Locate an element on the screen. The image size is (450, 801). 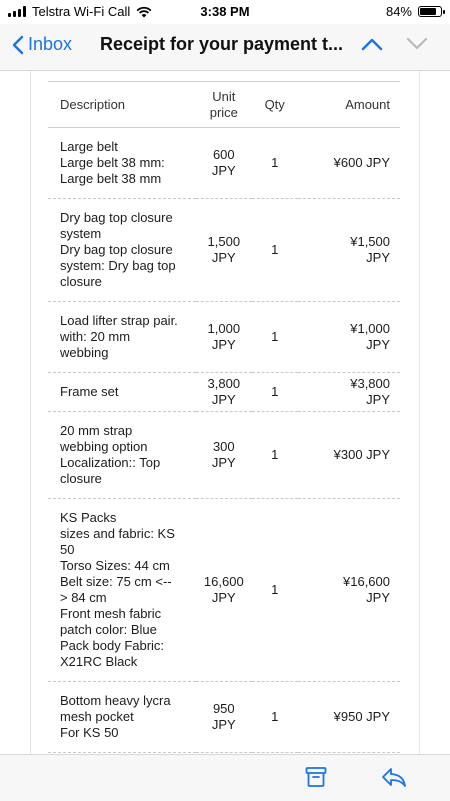
battery-percent: 84% is located at coordinates (398, 11).